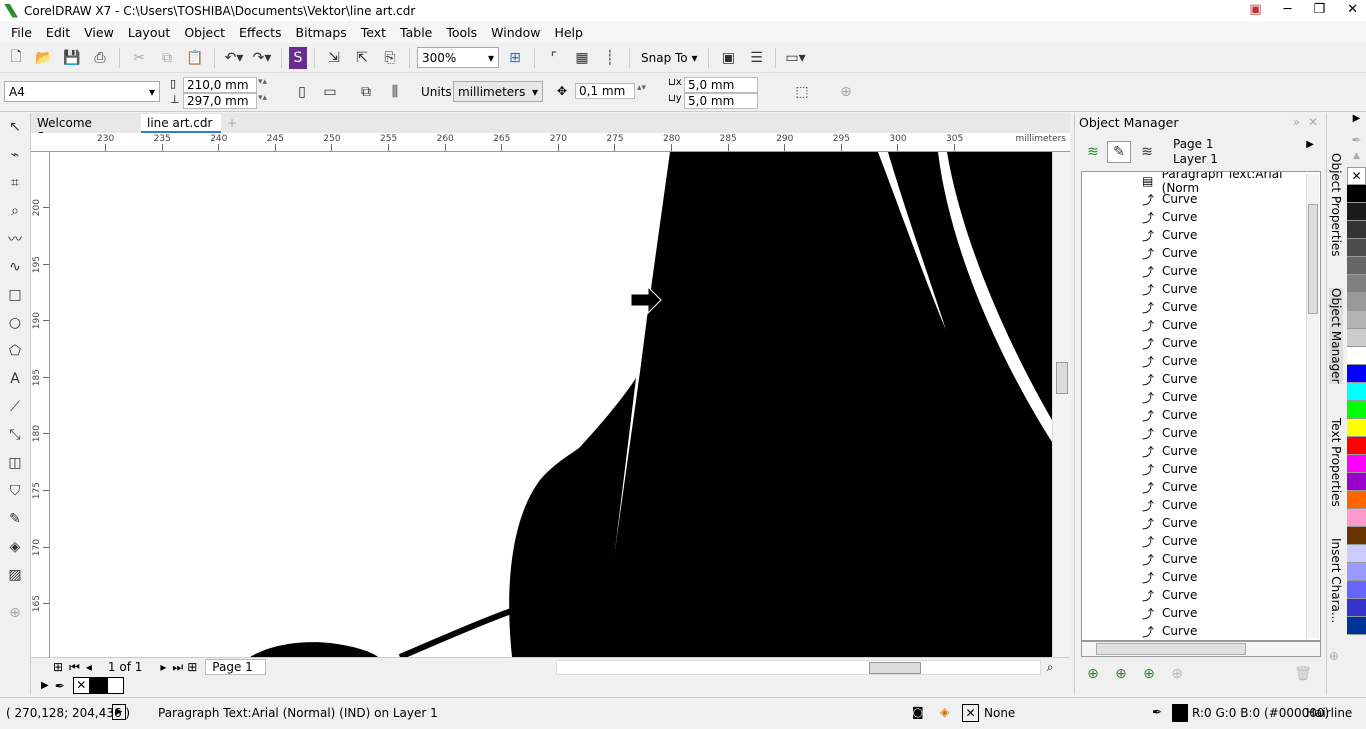 The height and width of the screenshot is (729, 1366). What do you see at coordinates (15, 379) in the screenshot?
I see `text-tool-icon: A` at bounding box center [15, 379].